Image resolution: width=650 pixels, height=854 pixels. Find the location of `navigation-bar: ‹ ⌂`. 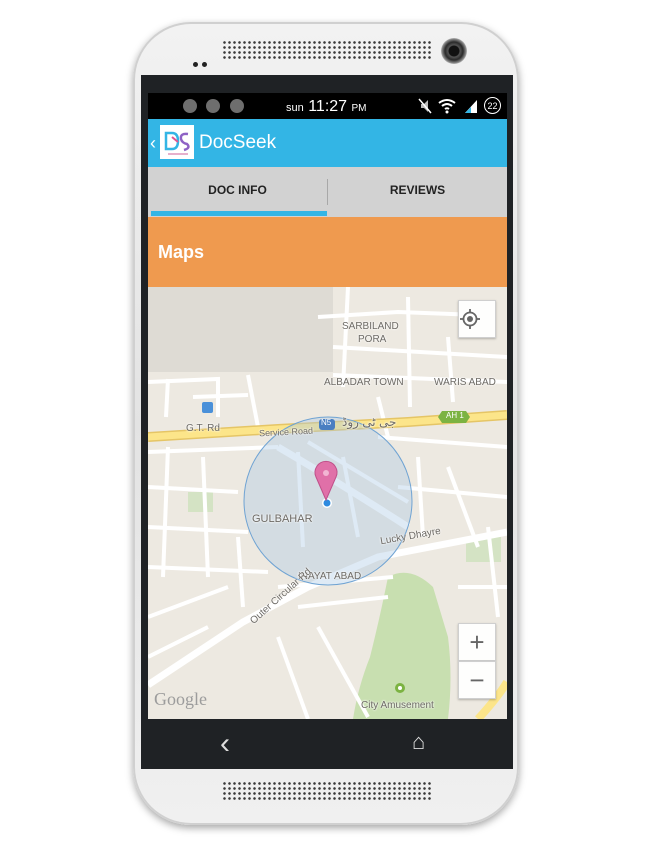

navigation-bar: ‹ ⌂ is located at coordinates (327, 744).